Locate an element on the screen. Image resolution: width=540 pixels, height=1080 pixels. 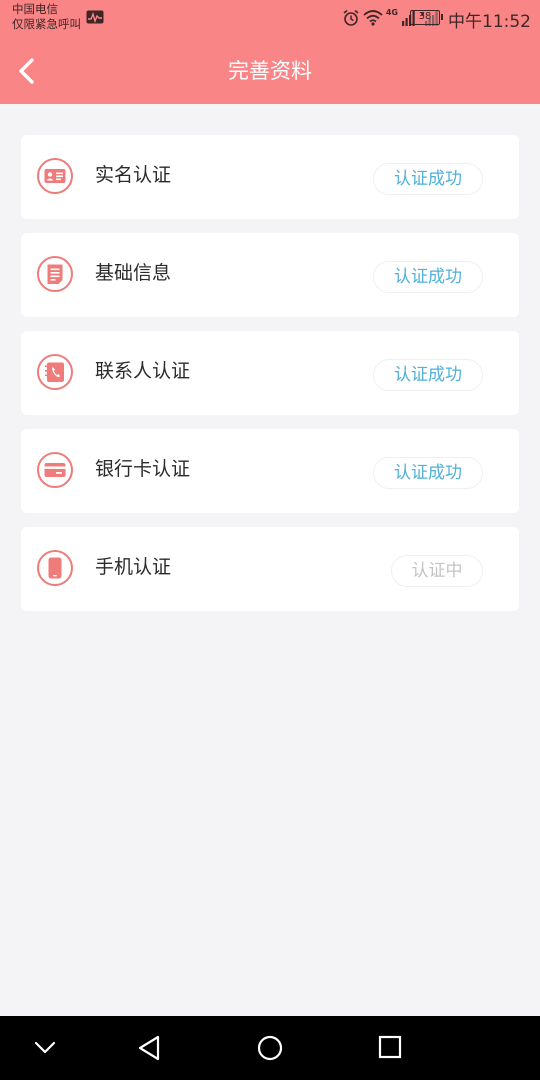
app-header: 完善资料 is located at coordinates (270, 71).